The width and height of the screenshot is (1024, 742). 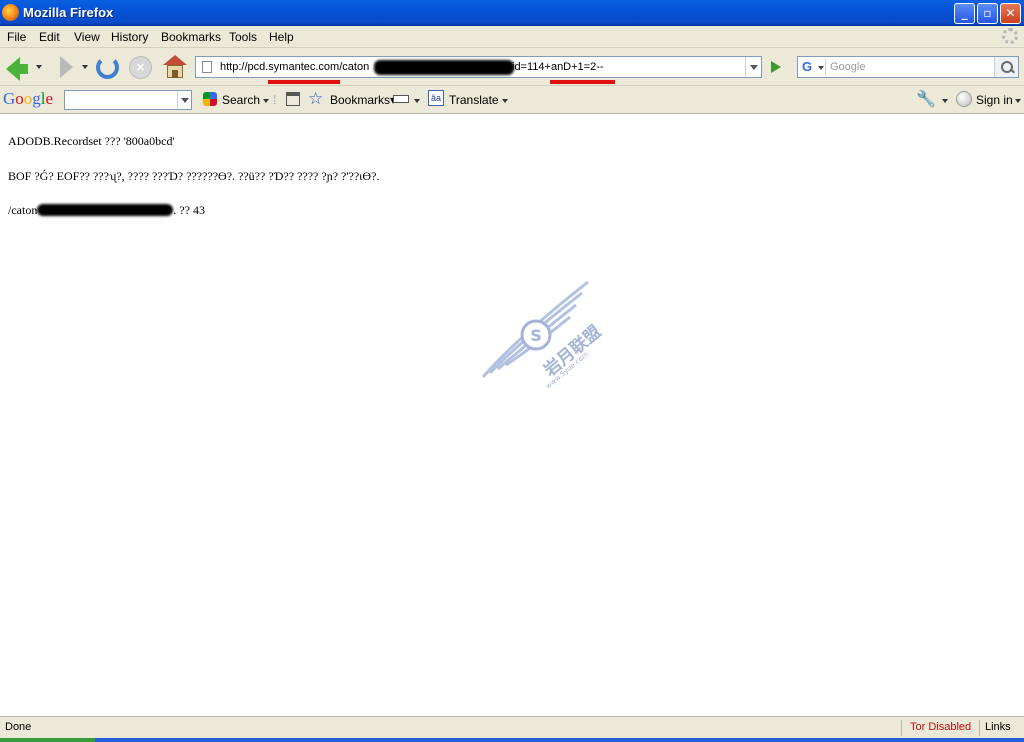 What do you see at coordinates (964, 13) in the screenshot?
I see `minimize-button: _` at bounding box center [964, 13].